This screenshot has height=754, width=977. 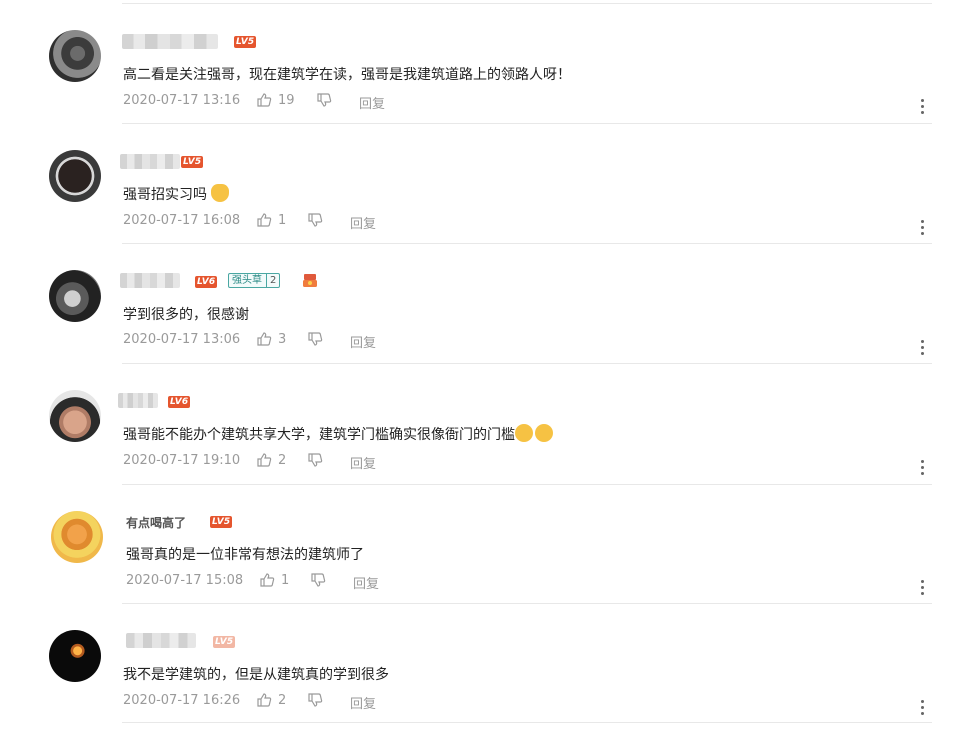 I want to click on username: 有点喝高了, so click(x=156, y=522).